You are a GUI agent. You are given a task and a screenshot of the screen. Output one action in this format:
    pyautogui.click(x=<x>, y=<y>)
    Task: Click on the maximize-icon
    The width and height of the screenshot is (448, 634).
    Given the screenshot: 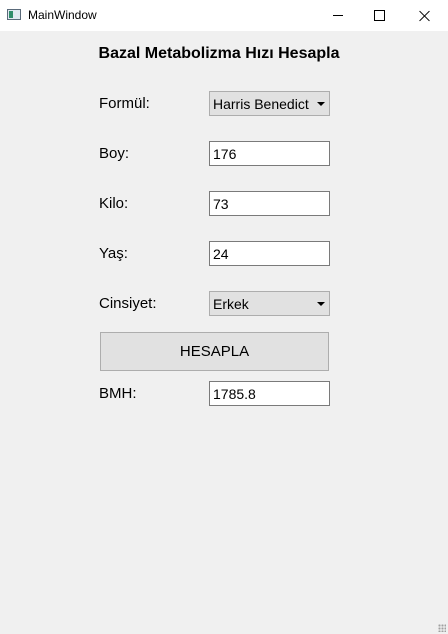 What is the action you would take?
    pyautogui.click(x=379, y=15)
    